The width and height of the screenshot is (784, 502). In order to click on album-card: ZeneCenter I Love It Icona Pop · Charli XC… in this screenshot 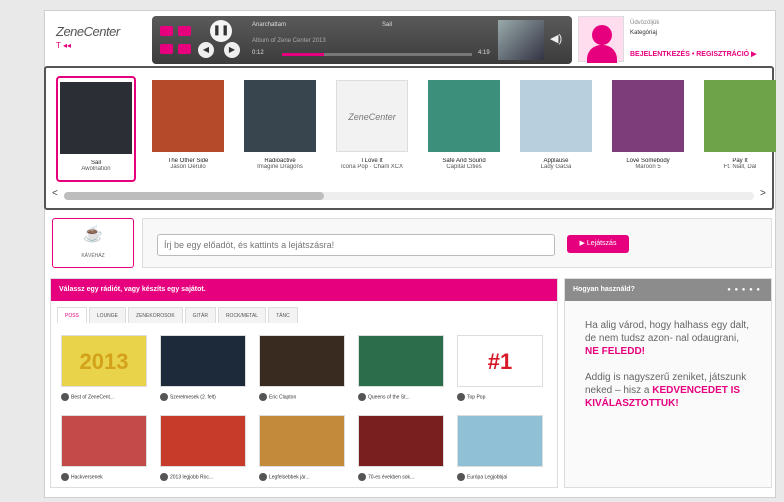, I will do `click(372, 129)`.